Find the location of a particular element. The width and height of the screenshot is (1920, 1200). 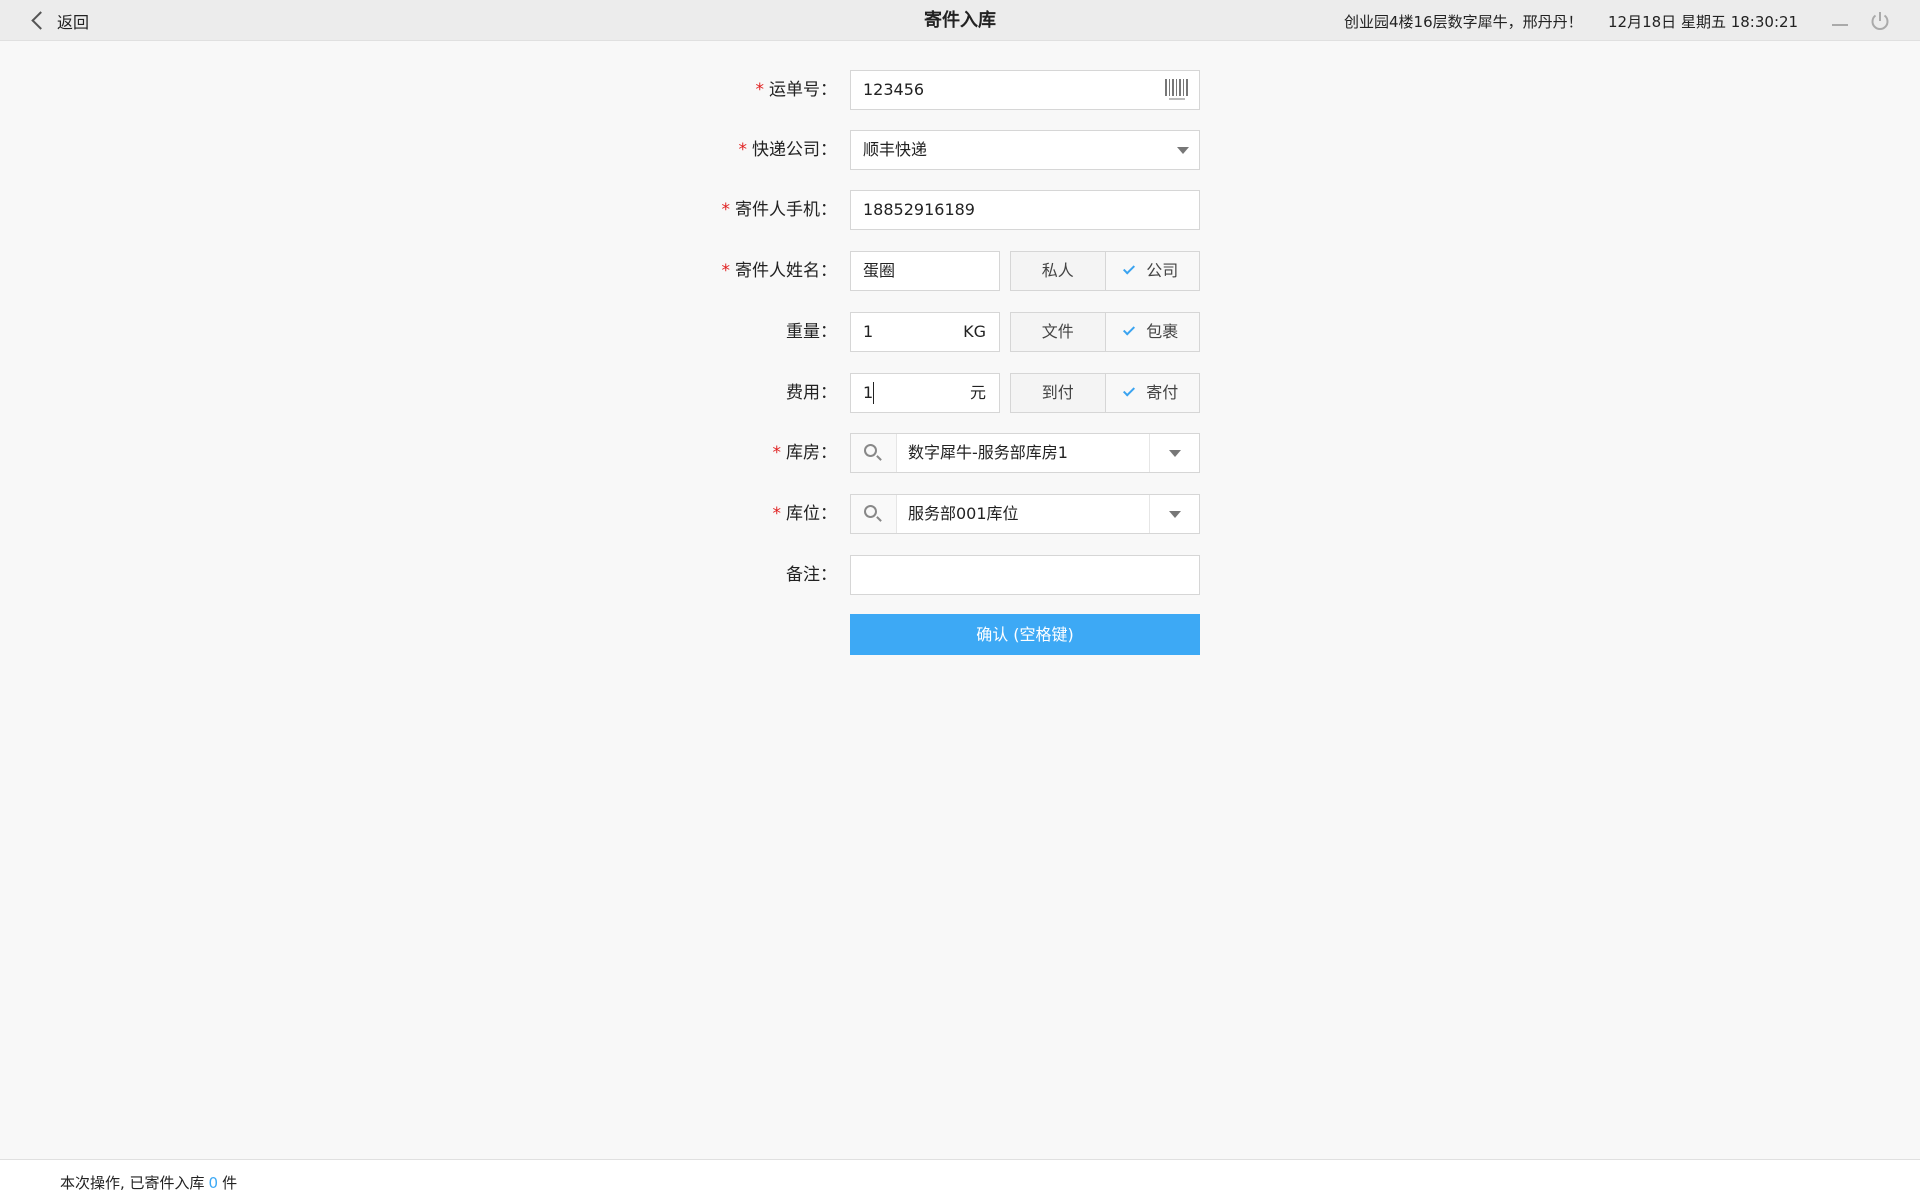

remark-row: 备注： is located at coordinates (960, 575).